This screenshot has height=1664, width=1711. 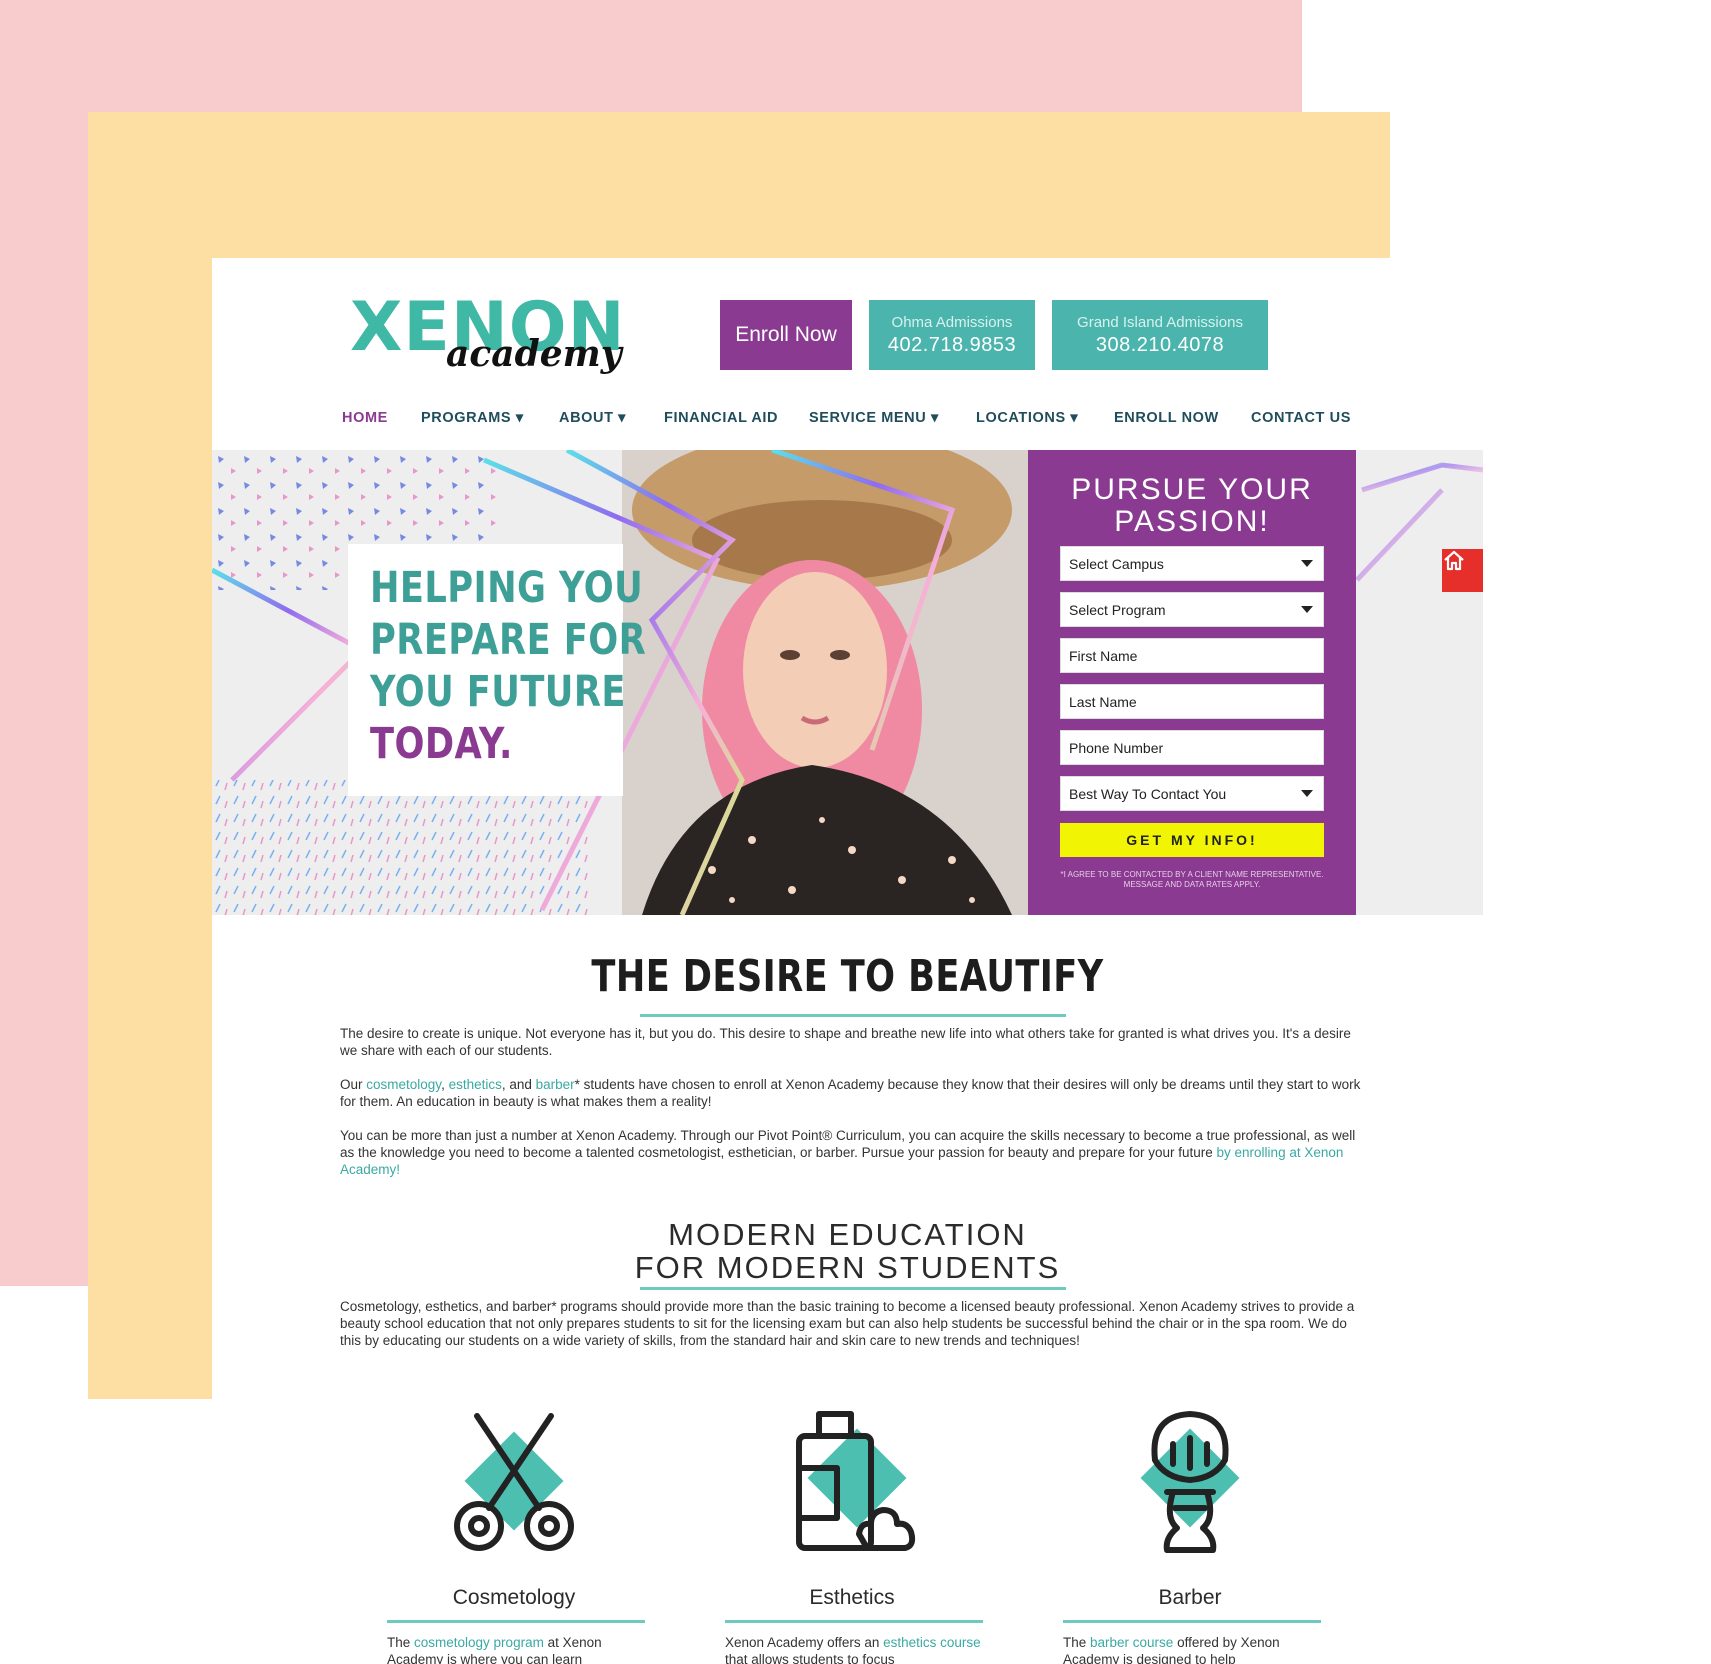 I want to click on cosmetology-link: cosmetology, so click(x=403, y=1084).